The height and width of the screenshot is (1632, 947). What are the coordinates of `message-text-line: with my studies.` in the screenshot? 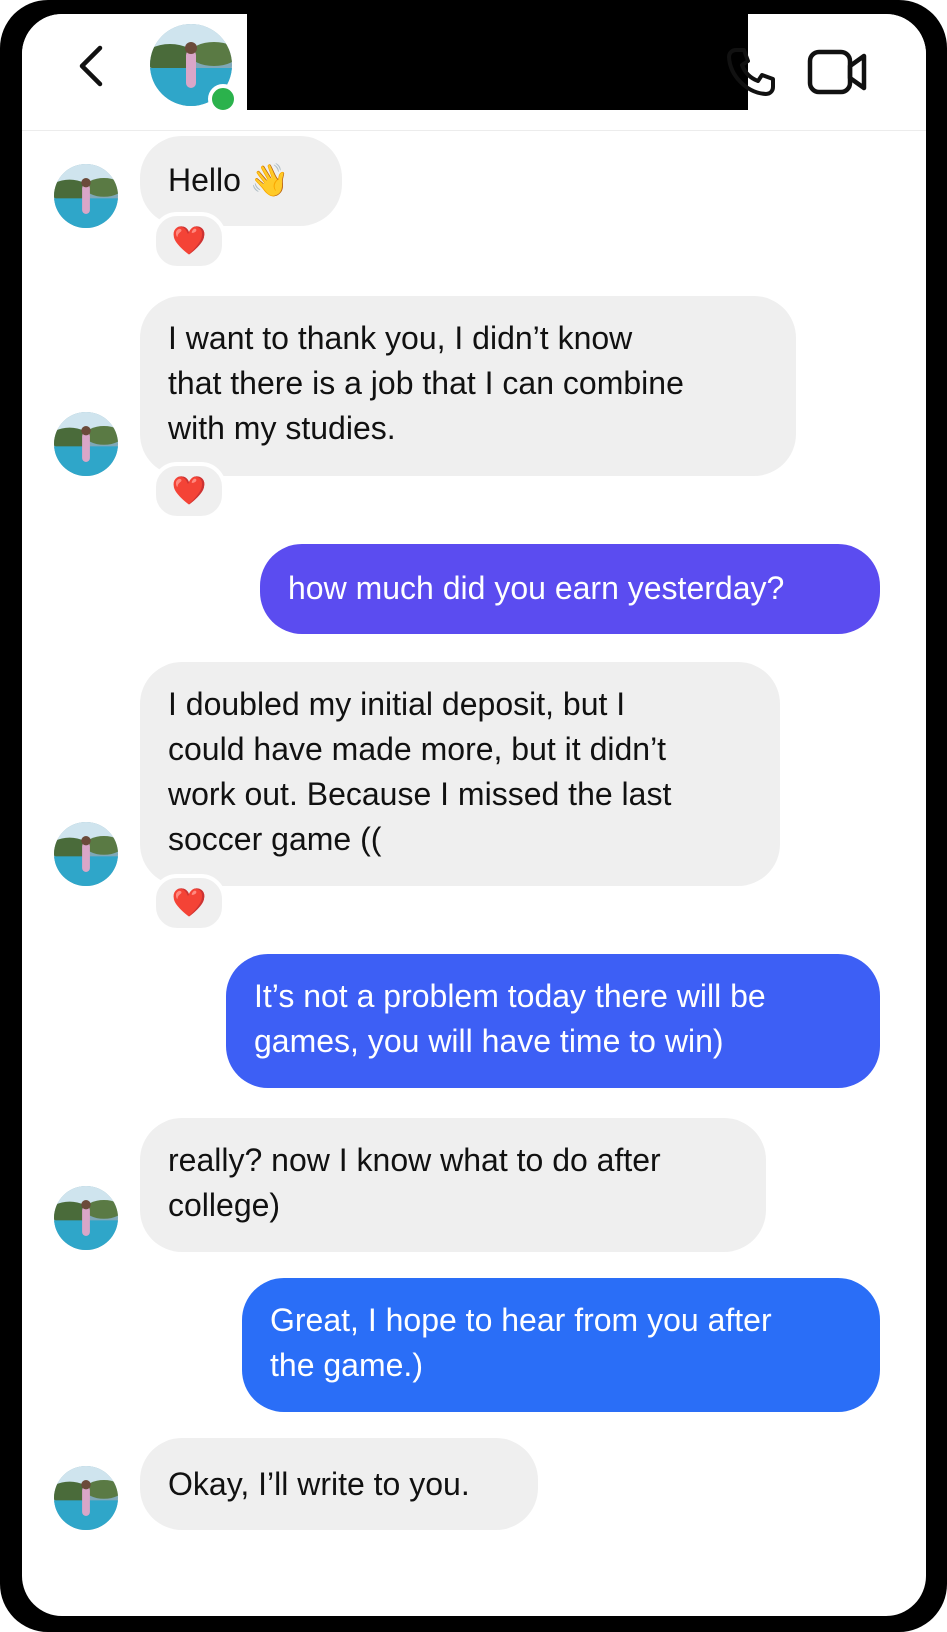 It's located at (282, 428).